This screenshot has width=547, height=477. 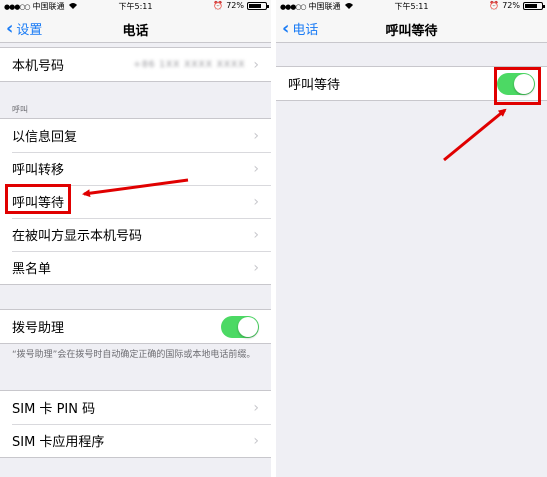 I want to click on calls-section-header: 呼叫, so click(x=20, y=109).